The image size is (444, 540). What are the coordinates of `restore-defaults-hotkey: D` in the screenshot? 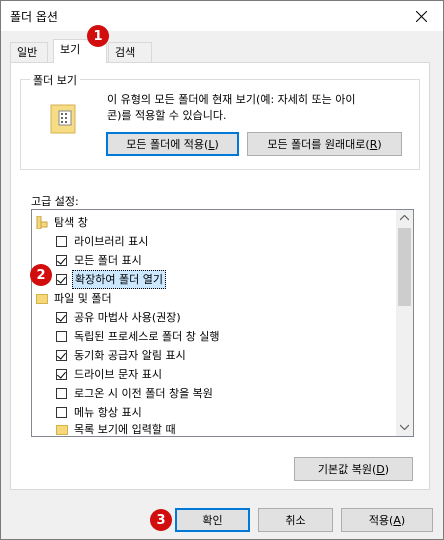 It's located at (380, 469).